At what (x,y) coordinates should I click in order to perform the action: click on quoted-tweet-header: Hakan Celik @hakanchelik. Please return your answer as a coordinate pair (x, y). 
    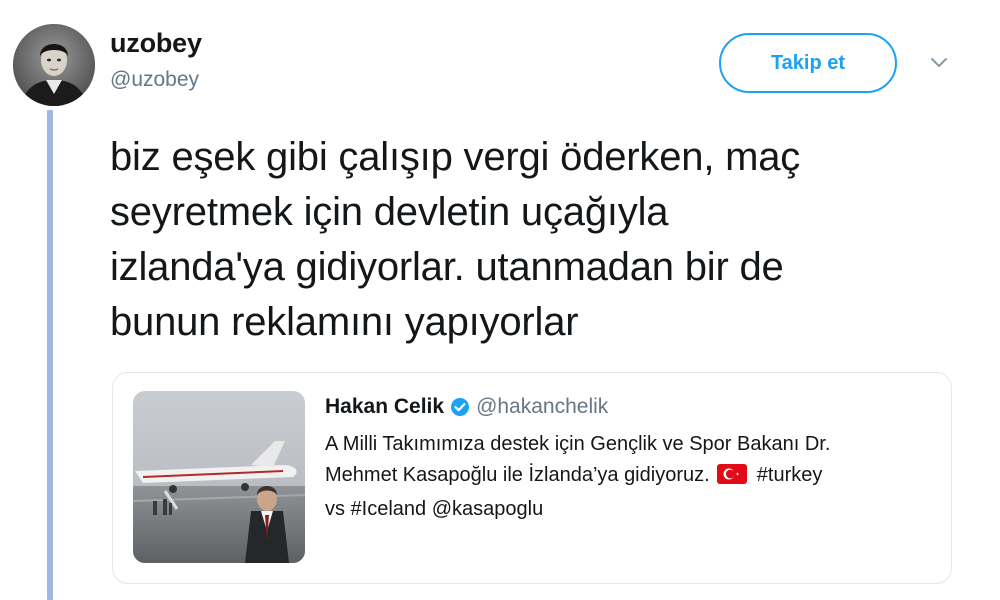
    Looking at the image, I should click on (466, 407).